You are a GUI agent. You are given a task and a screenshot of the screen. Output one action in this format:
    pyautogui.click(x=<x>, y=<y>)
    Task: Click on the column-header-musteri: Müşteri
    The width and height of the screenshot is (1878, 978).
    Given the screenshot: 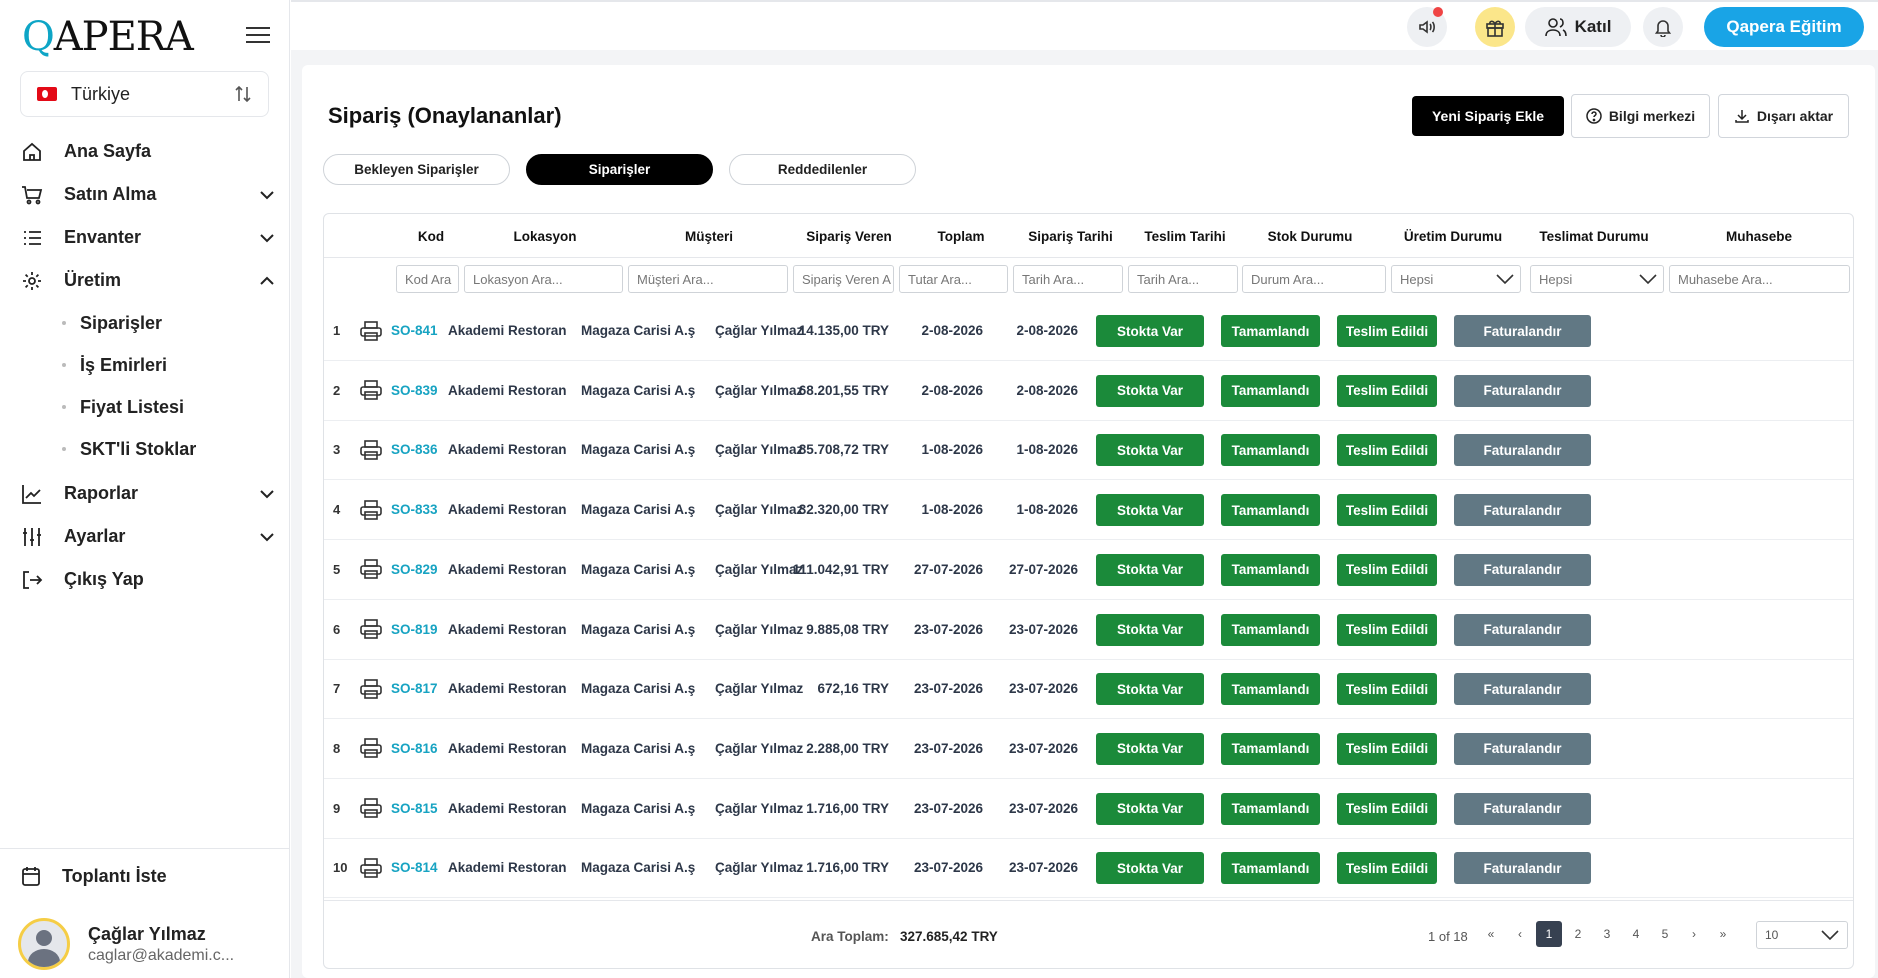 What is the action you would take?
    pyautogui.click(x=709, y=236)
    